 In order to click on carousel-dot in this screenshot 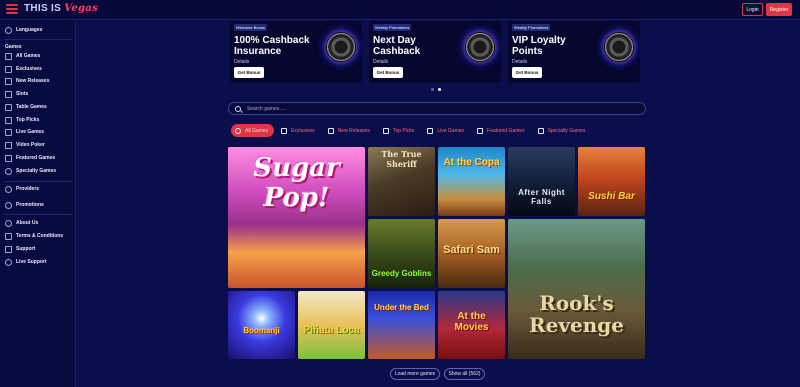, I will do `click(432, 89)`.